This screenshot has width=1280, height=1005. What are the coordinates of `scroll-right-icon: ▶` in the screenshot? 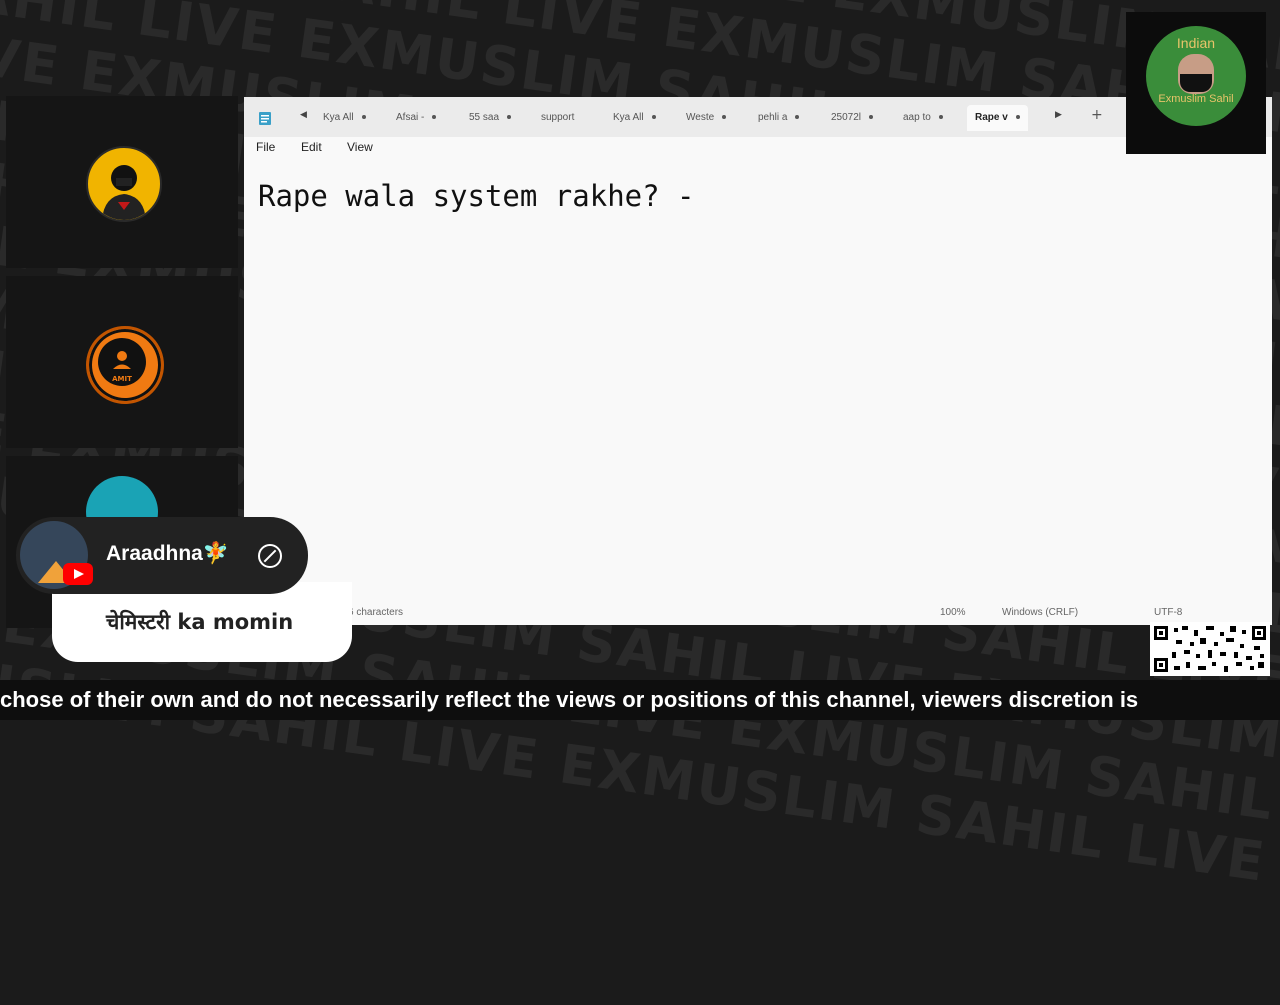 It's located at (1058, 115).